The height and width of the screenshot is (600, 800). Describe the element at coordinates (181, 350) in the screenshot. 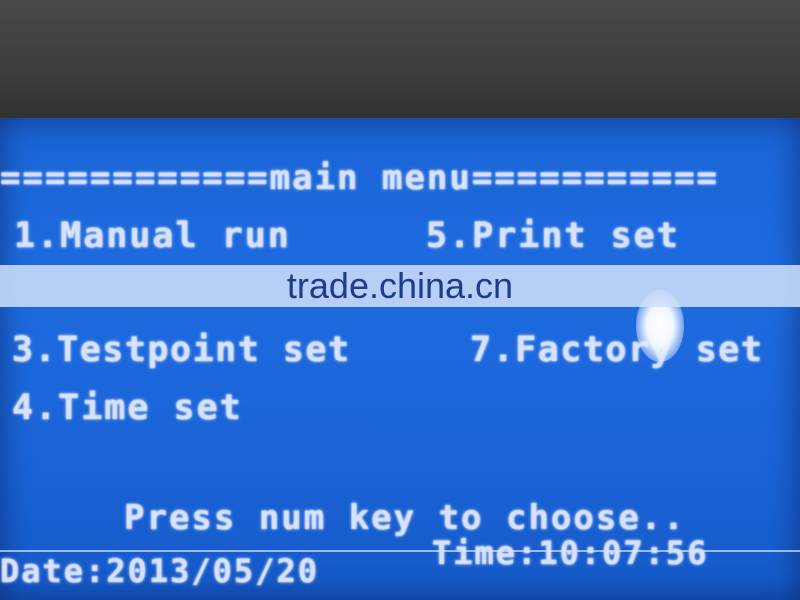

I see `menu-item-testpoint-set: 3.Testpoint set` at that location.